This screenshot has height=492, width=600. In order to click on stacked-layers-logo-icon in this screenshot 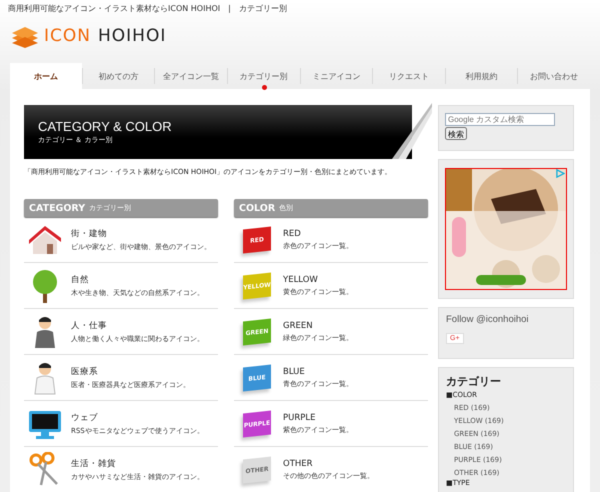, I will do `click(25, 36)`.